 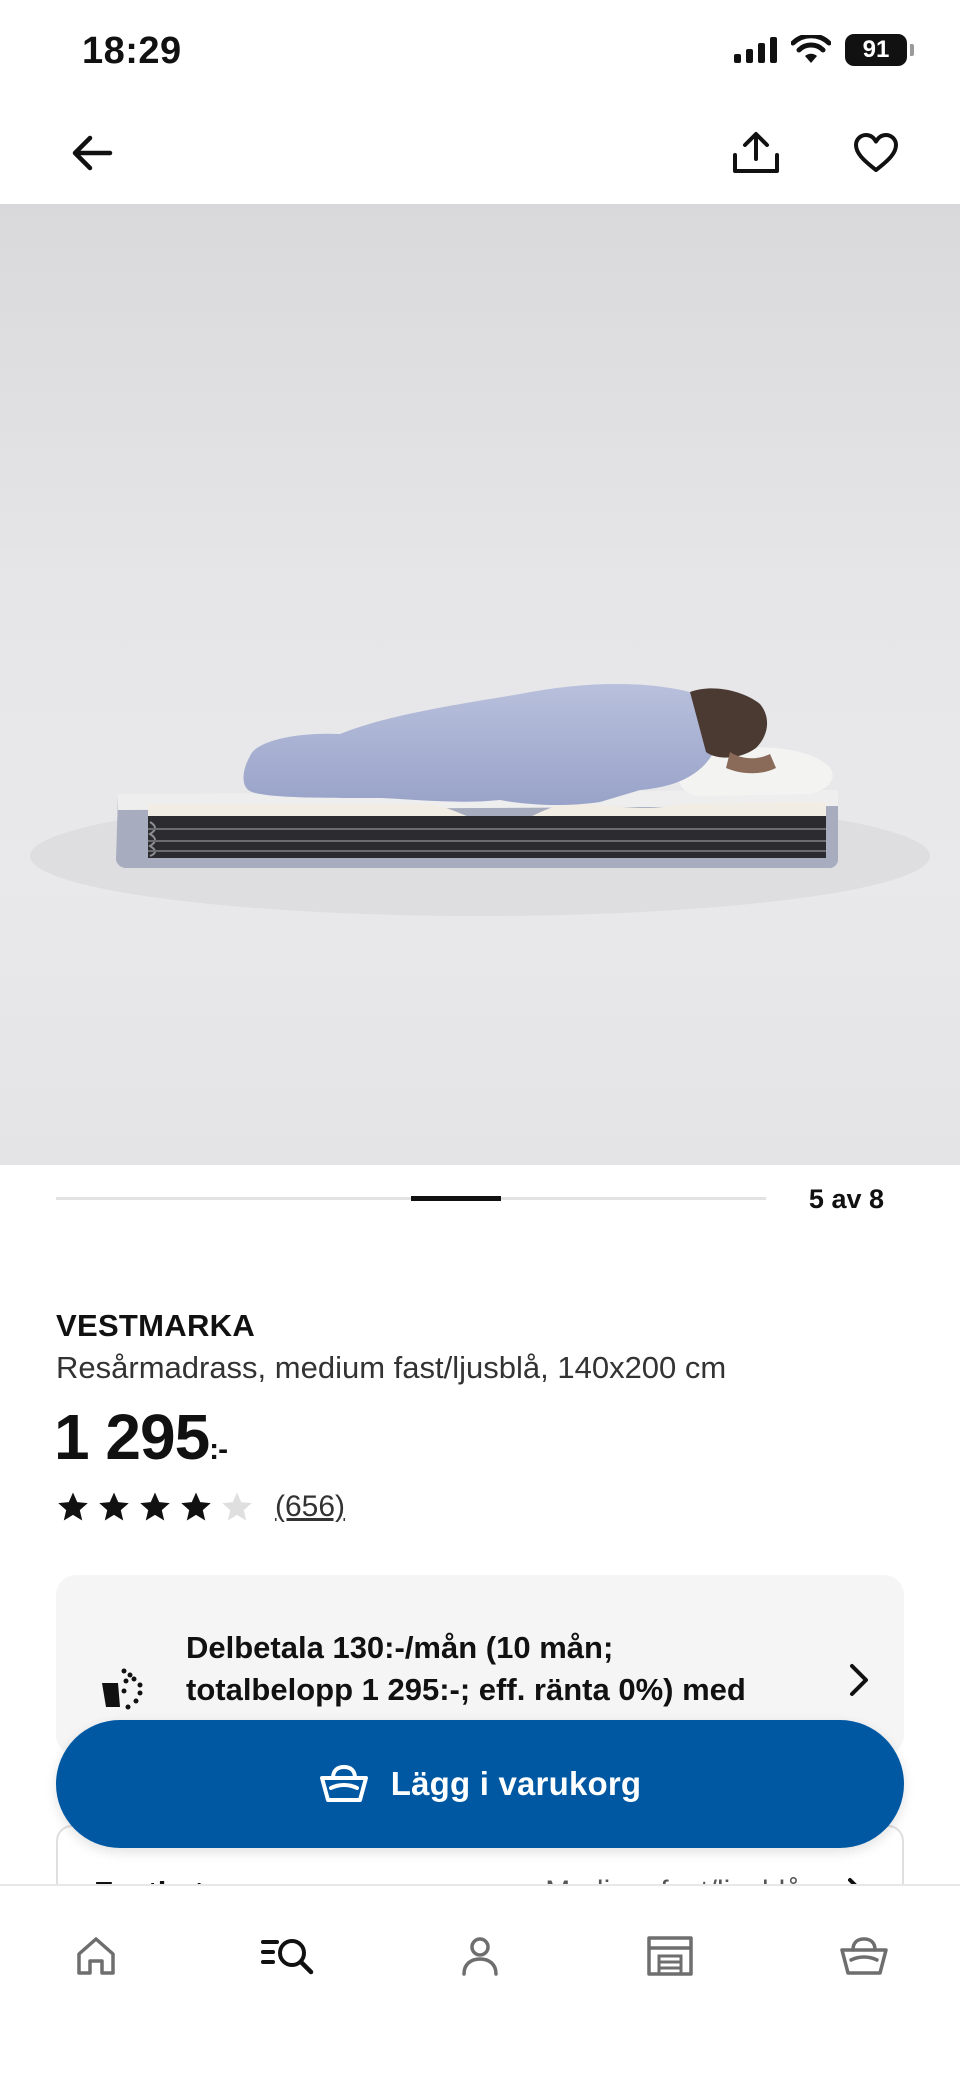 What do you see at coordinates (516, 1783) in the screenshot?
I see `add-to-cart-label: Lägg i varukorg` at bounding box center [516, 1783].